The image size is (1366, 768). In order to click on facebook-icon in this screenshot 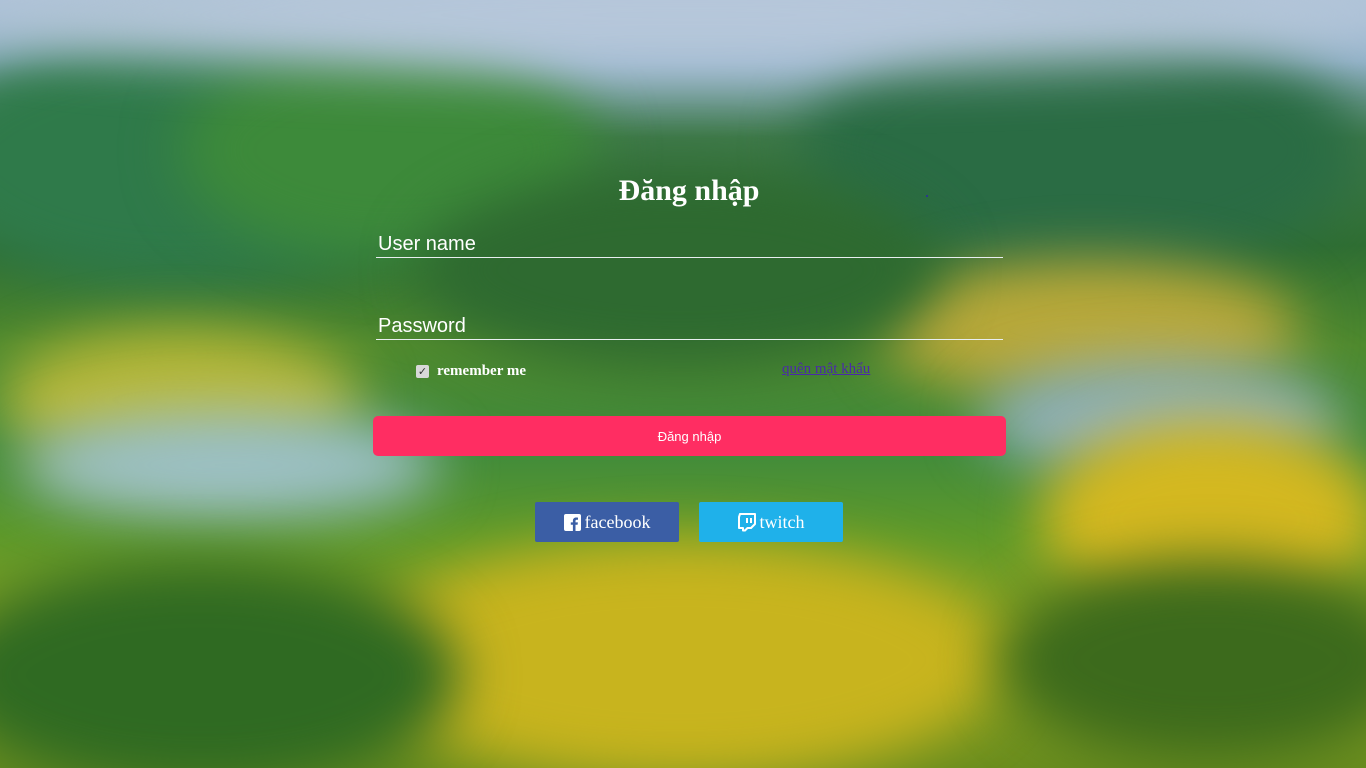, I will do `click(572, 522)`.